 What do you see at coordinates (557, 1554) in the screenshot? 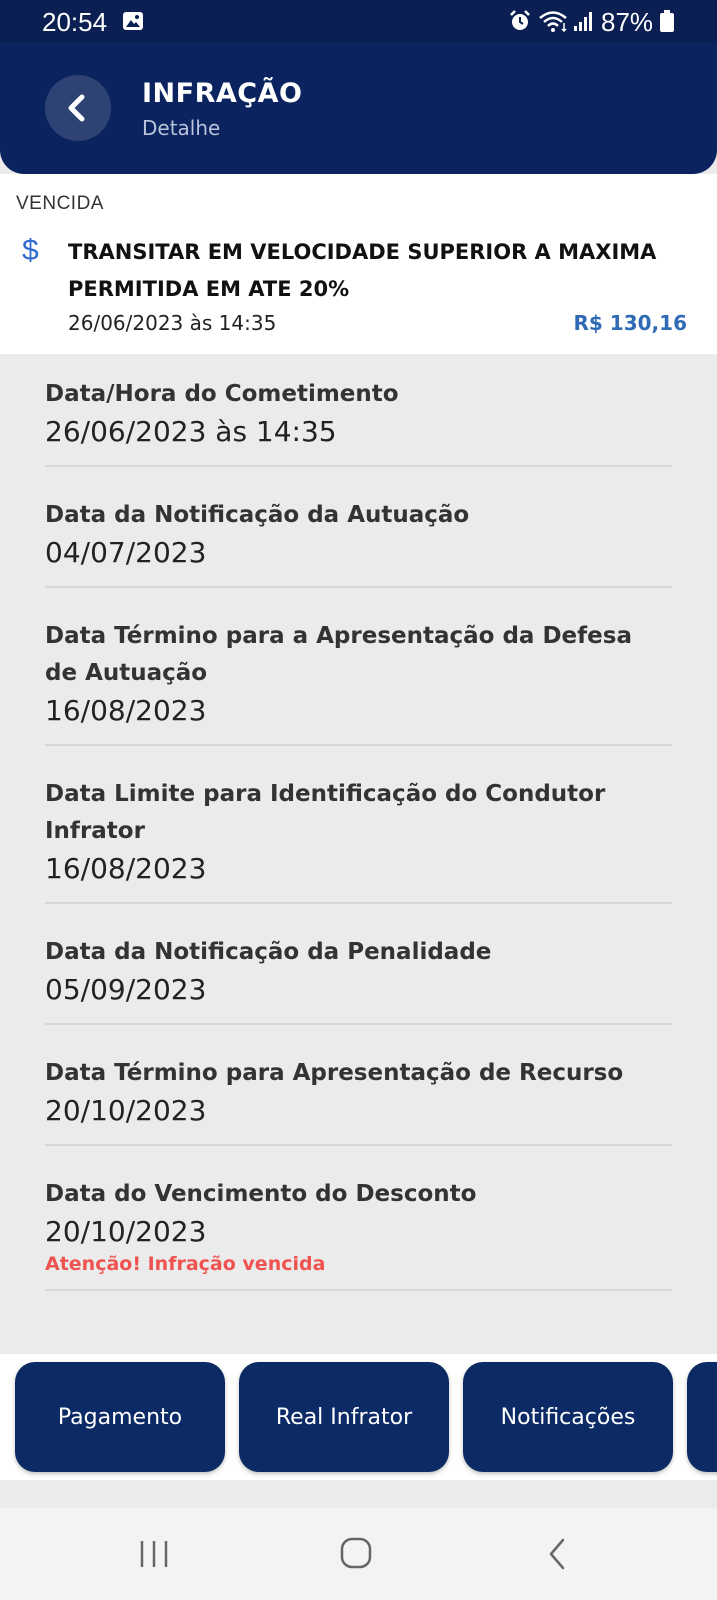
I see `back-icon` at bounding box center [557, 1554].